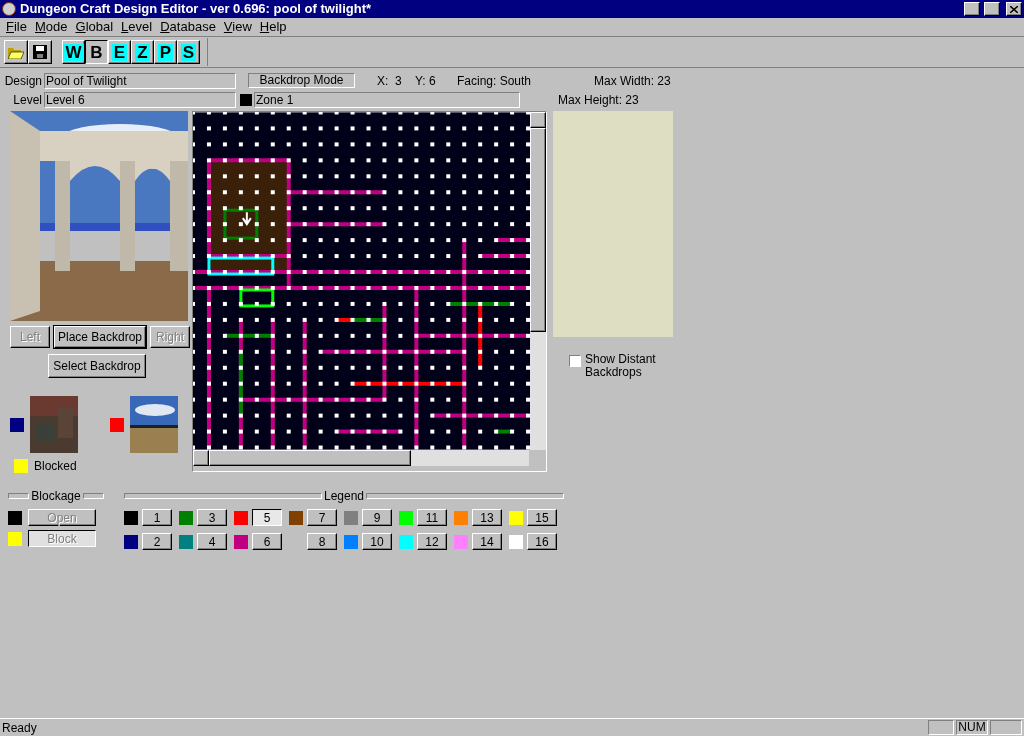 The width and height of the screenshot is (1024, 736). I want to click on legend-title: Legend, so click(344, 496).